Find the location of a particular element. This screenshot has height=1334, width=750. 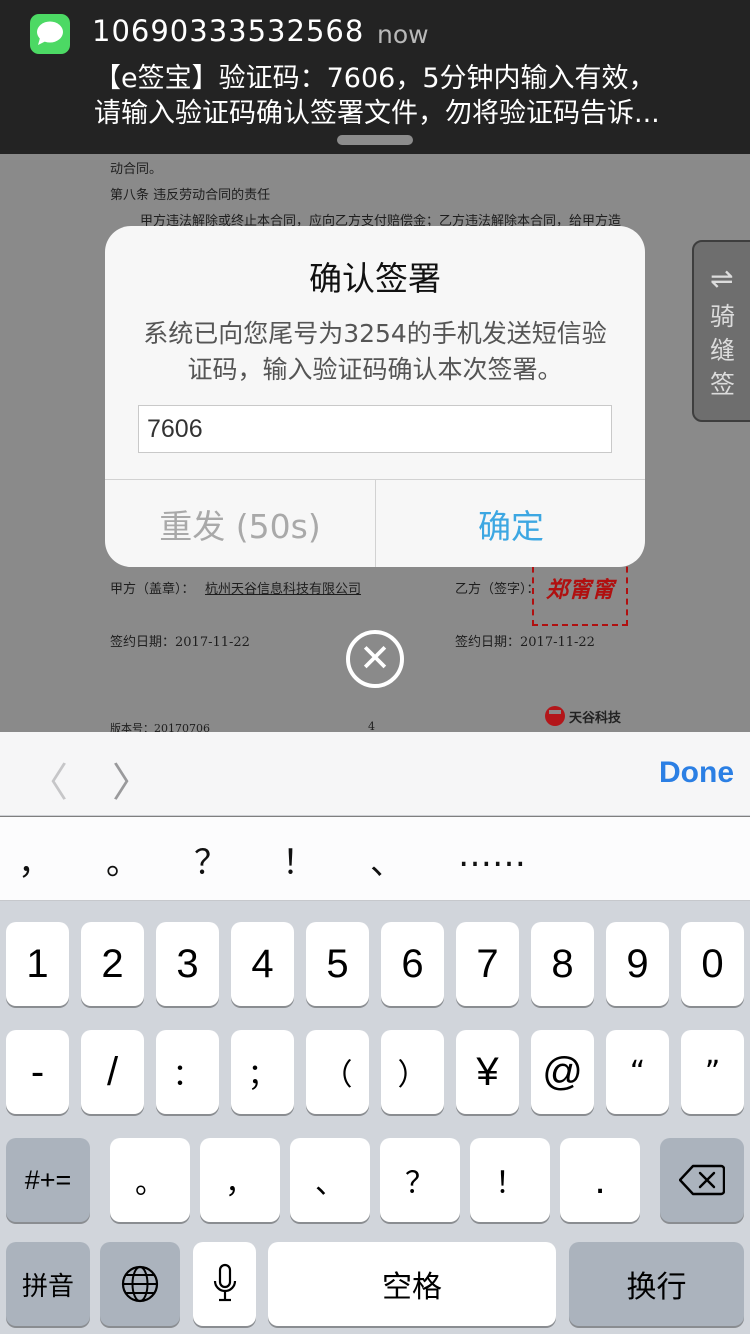

backspace-icon is located at coordinates (702, 1180).